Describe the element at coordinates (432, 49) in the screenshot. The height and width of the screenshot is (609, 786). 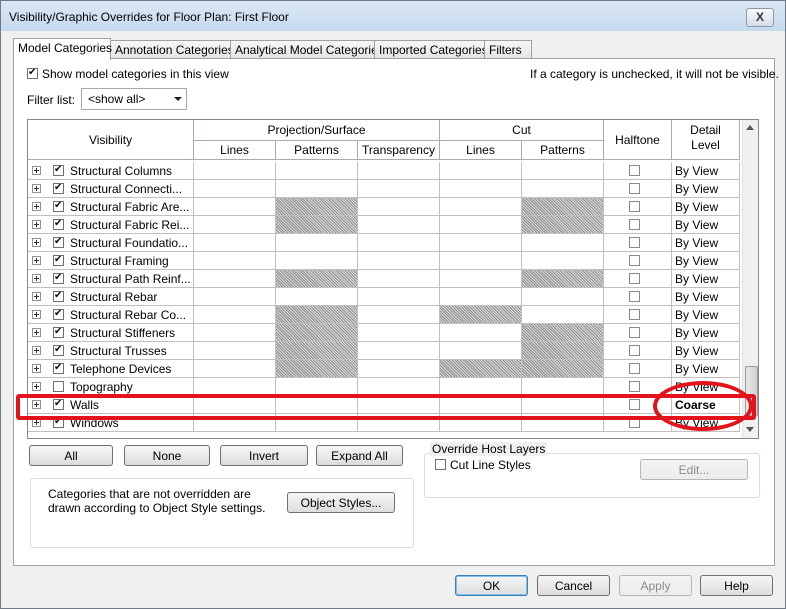
I see `tab-imported-categories: Imported Categories` at that location.